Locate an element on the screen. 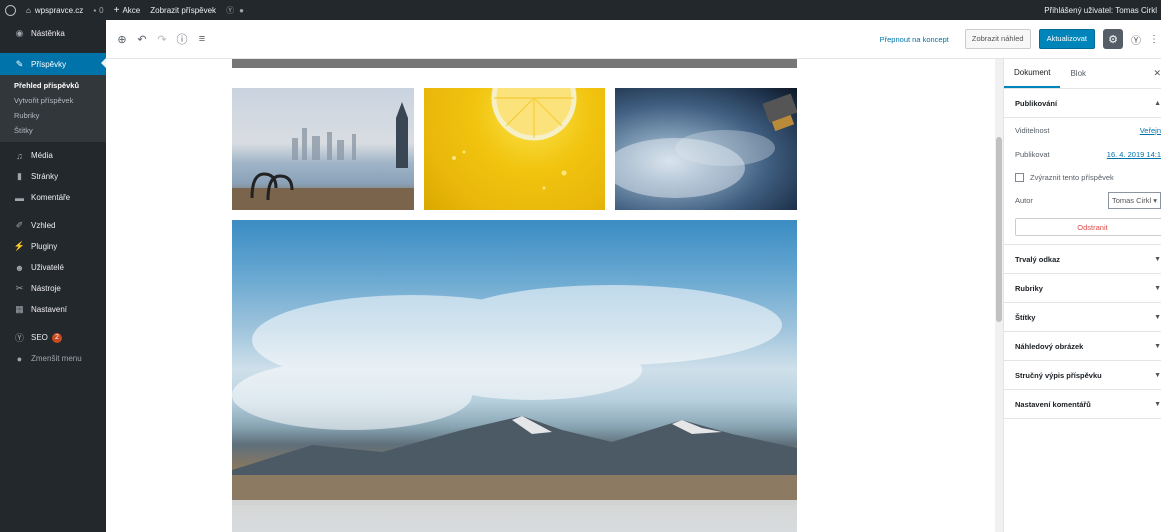 This screenshot has height=532, width=1161. seo-notification-badge: 2 is located at coordinates (56, 337).